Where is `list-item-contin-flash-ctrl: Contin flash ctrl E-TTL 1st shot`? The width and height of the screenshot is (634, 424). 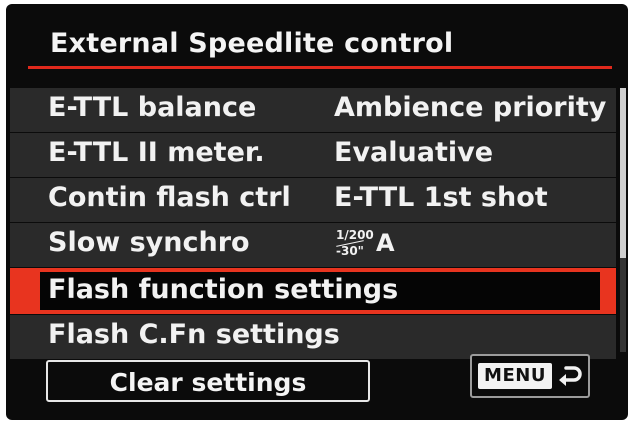
list-item-contin-flash-ctrl: Contin flash ctrl E-TTL 1st shot is located at coordinates (313, 200).